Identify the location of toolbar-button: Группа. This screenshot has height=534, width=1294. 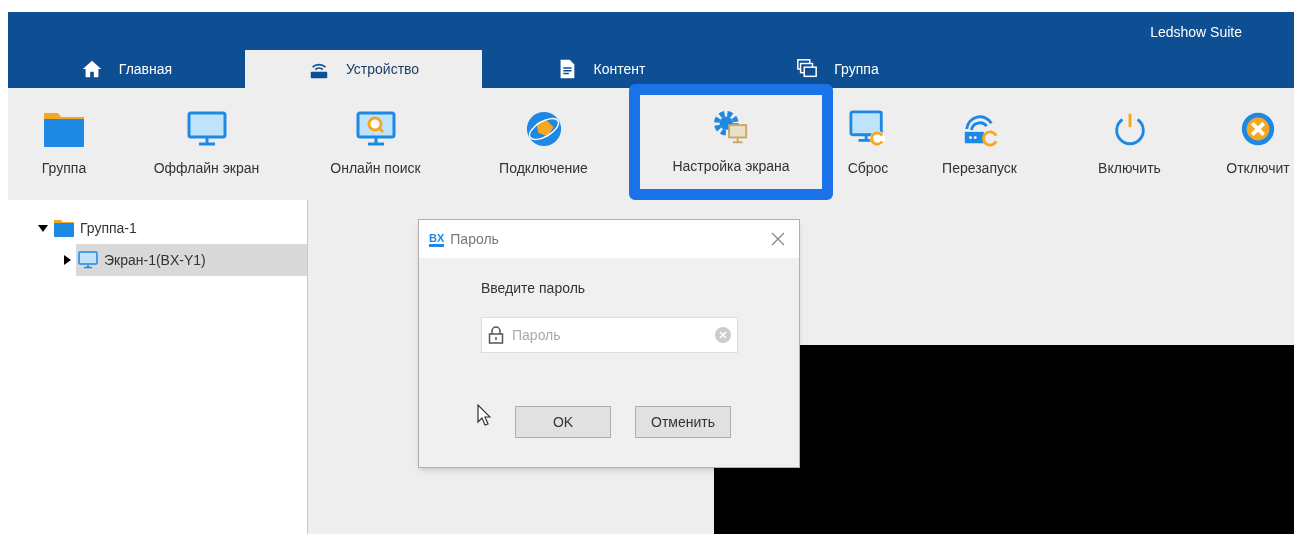
(64, 144).